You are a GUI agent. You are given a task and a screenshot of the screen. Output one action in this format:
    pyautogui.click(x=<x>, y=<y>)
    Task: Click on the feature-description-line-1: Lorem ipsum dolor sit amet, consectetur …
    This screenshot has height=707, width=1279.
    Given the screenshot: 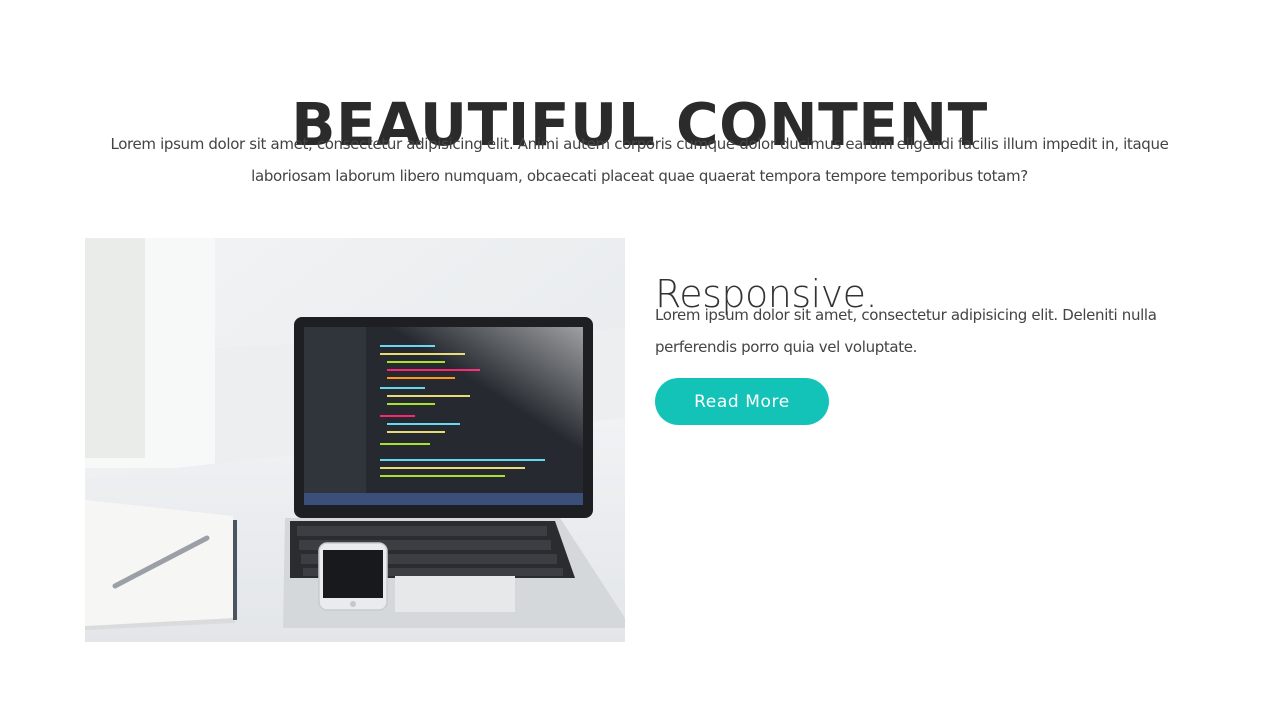 What is the action you would take?
    pyautogui.click(x=906, y=315)
    